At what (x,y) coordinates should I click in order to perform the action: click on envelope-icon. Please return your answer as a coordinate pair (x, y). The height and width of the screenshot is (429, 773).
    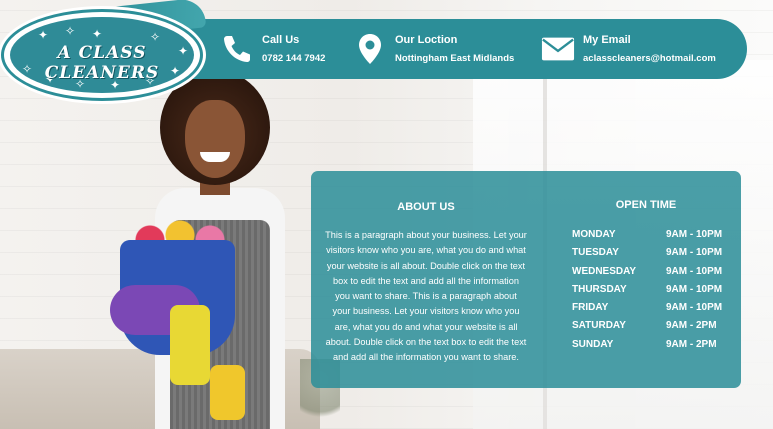
    Looking at the image, I should click on (558, 49).